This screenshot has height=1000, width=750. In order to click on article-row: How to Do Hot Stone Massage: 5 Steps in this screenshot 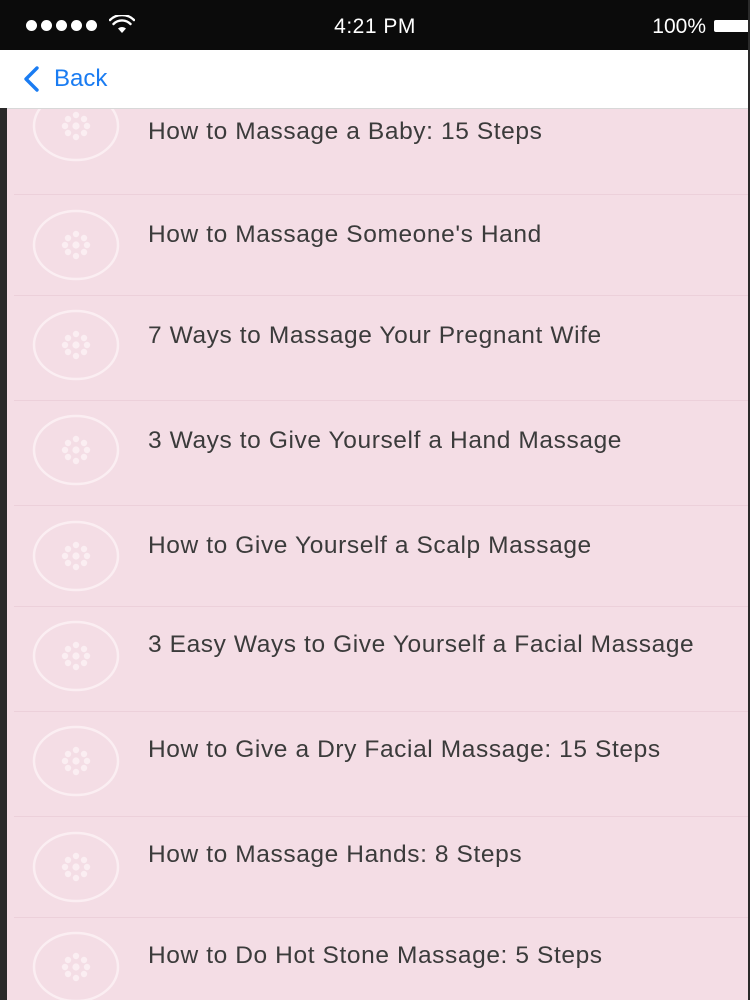, I will do `click(382, 958)`.